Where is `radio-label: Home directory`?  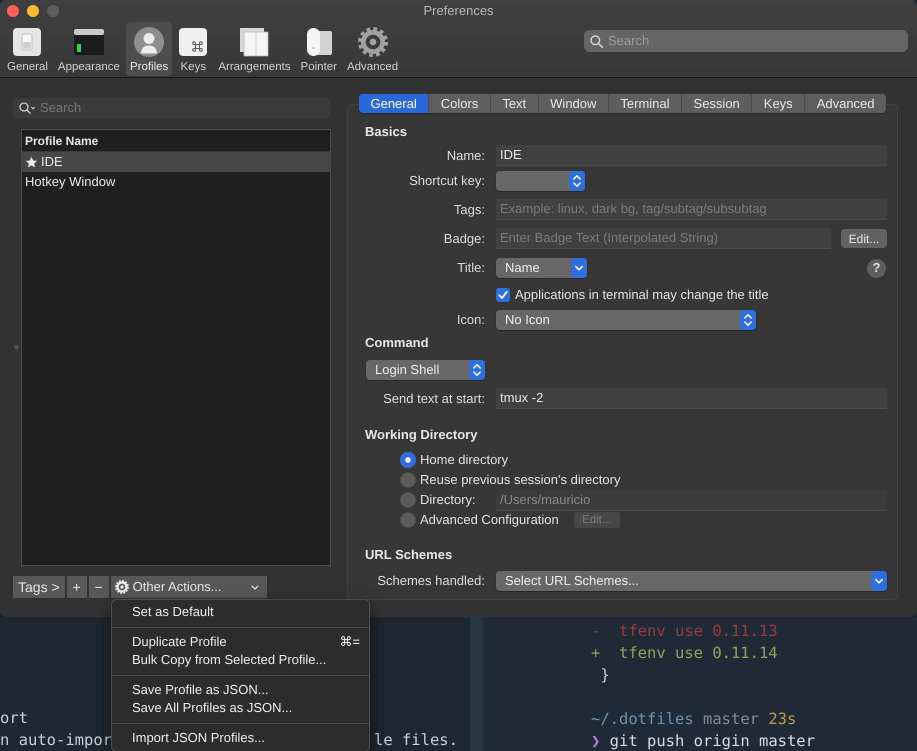
radio-label: Home directory is located at coordinates (464, 460).